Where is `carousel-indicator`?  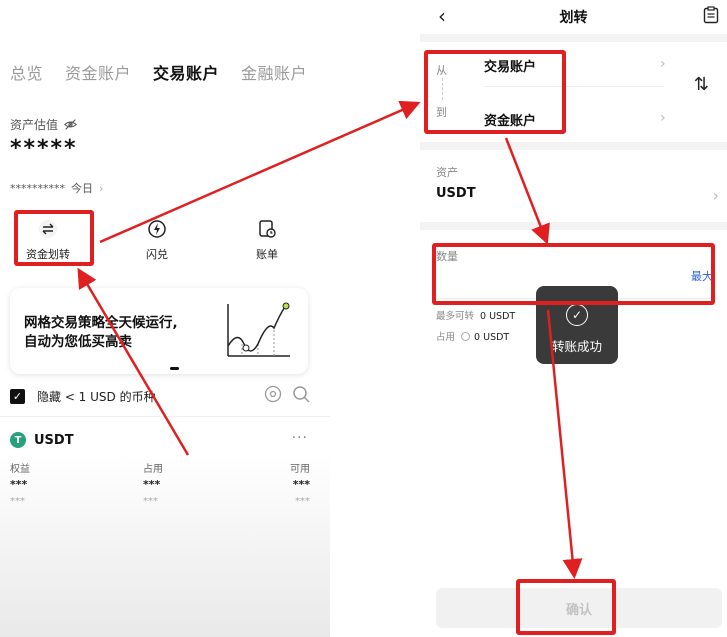
carousel-indicator is located at coordinates (174, 368).